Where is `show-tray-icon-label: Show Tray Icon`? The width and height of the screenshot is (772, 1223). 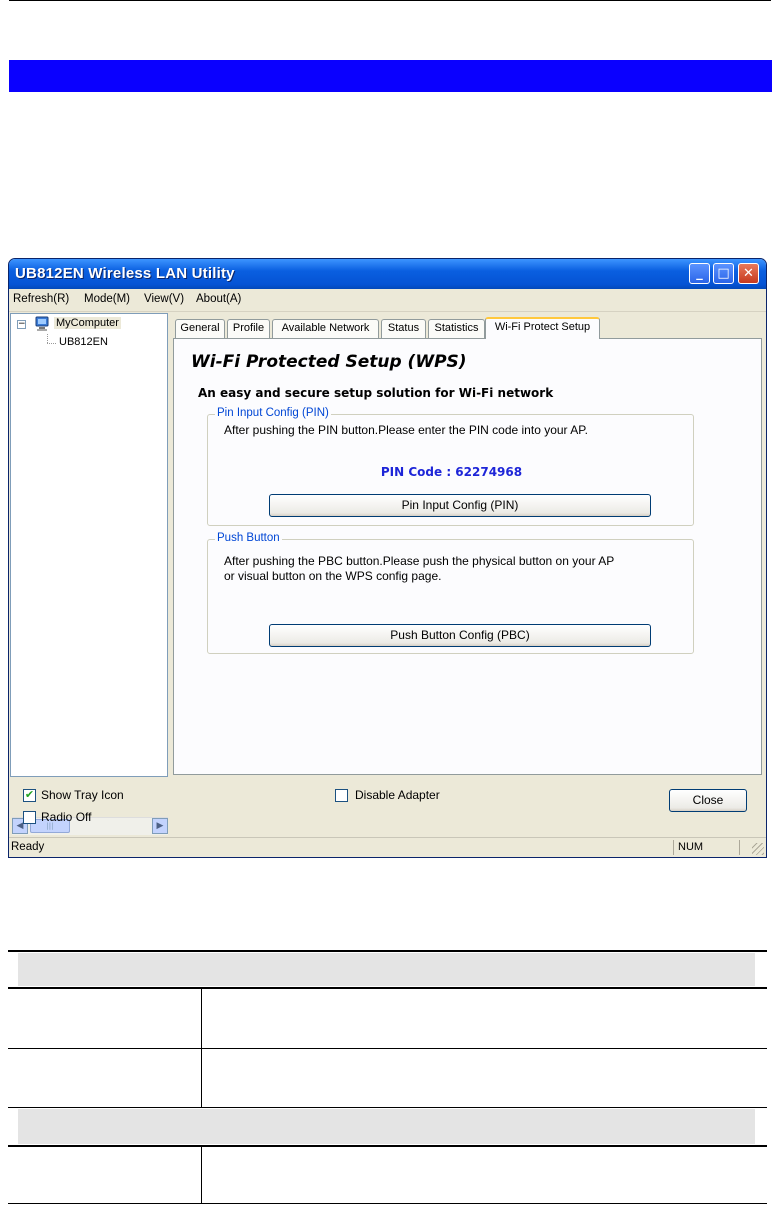 show-tray-icon-label: Show Tray Icon is located at coordinates (82, 795).